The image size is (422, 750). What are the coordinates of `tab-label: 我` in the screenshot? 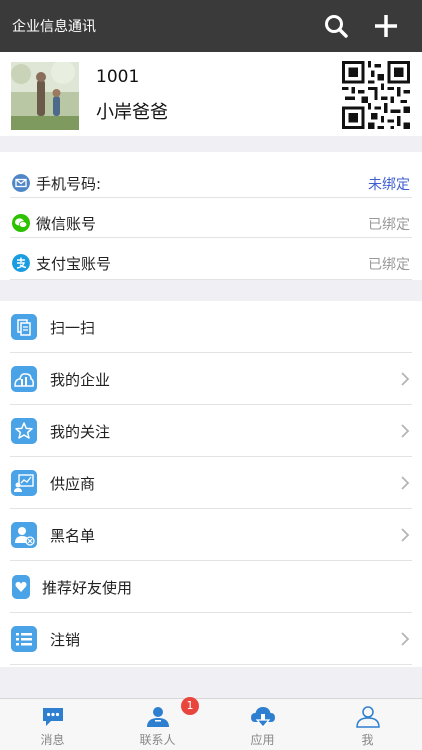 It's located at (367, 740).